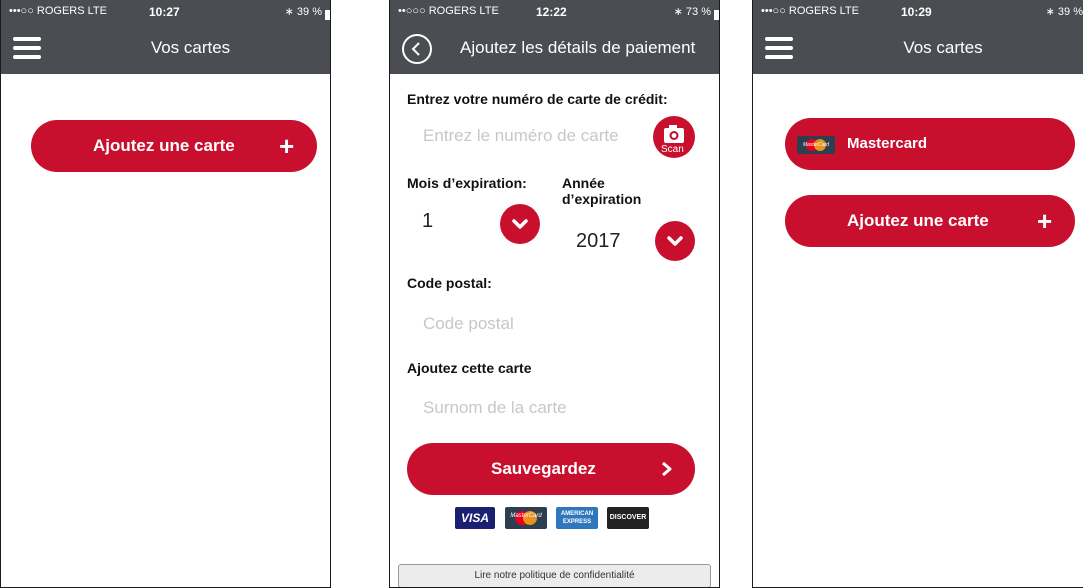  Describe the element at coordinates (628, 518) in the screenshot. I see `discover-logo: DISCOVER` at that location.